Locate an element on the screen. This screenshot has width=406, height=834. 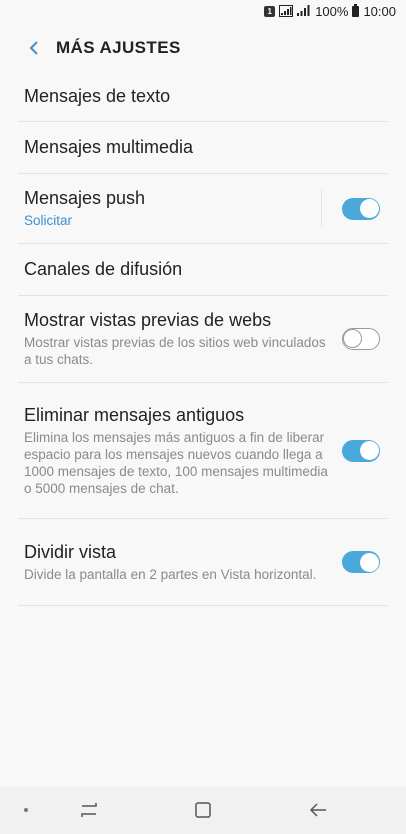
setting-title: Mensajes multimedia is located at coordinates (109, 147).